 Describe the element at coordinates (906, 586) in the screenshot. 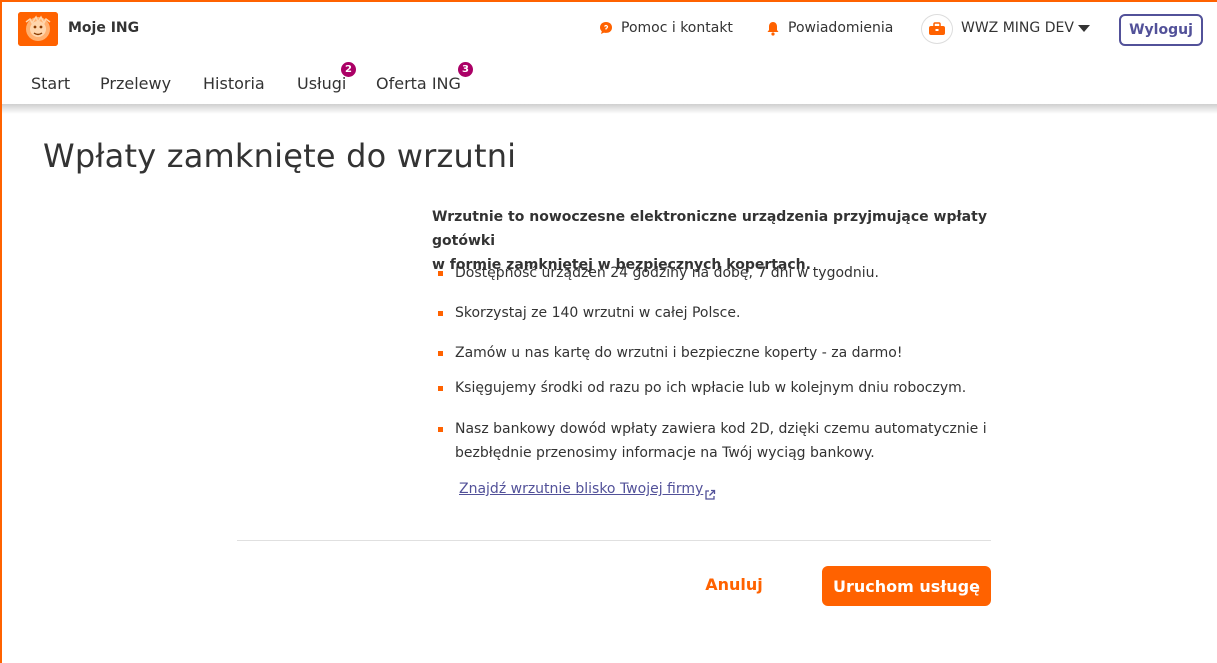

I see `start-service-button: Uruchom usługę` at that location.